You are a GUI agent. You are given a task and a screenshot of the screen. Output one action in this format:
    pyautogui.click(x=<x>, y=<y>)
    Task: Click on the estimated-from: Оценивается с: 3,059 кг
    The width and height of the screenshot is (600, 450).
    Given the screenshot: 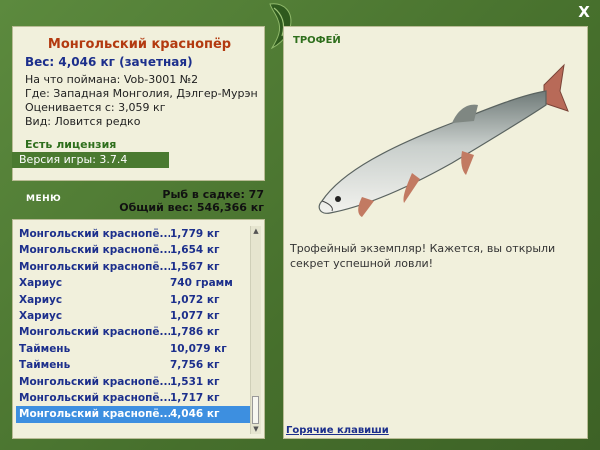 What is the action you would take?
    pyautogui.click(x=95, y=107)
    